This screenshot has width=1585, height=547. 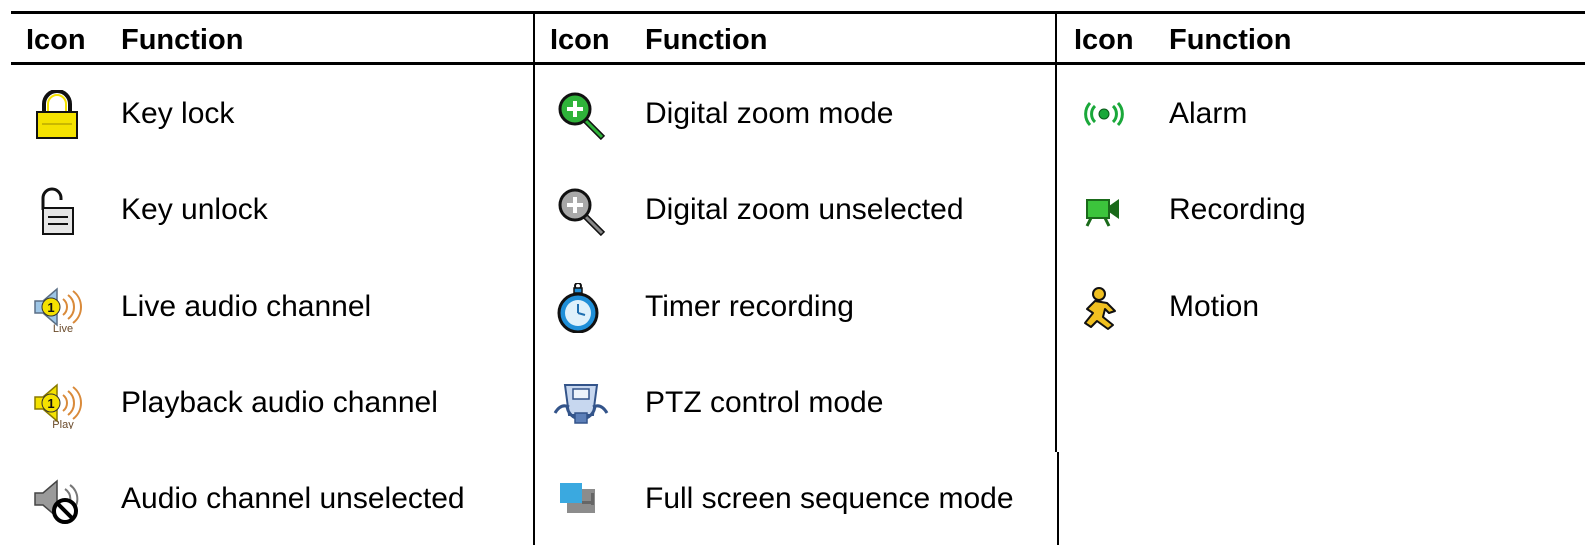 What do you see at coordinates (293, 498) in the screenshot?
I see `function-label: Audio channel unselected` at bounding box center [293, 498].